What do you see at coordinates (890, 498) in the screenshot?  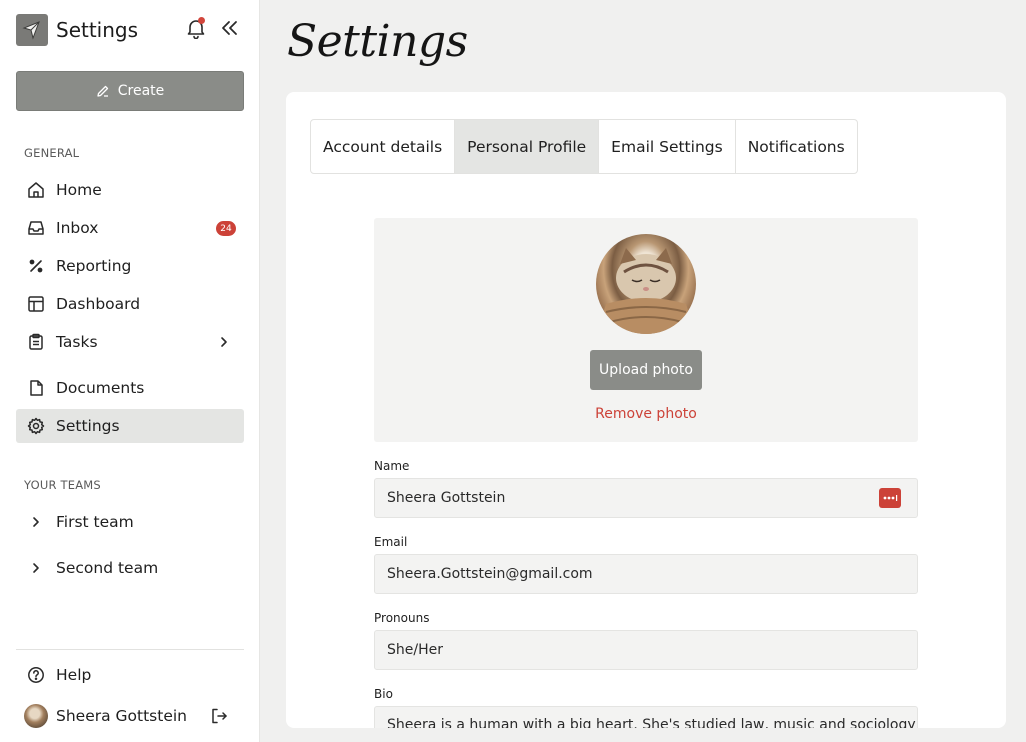 I see `password-manager-icon` at bounding box center [890, 498].